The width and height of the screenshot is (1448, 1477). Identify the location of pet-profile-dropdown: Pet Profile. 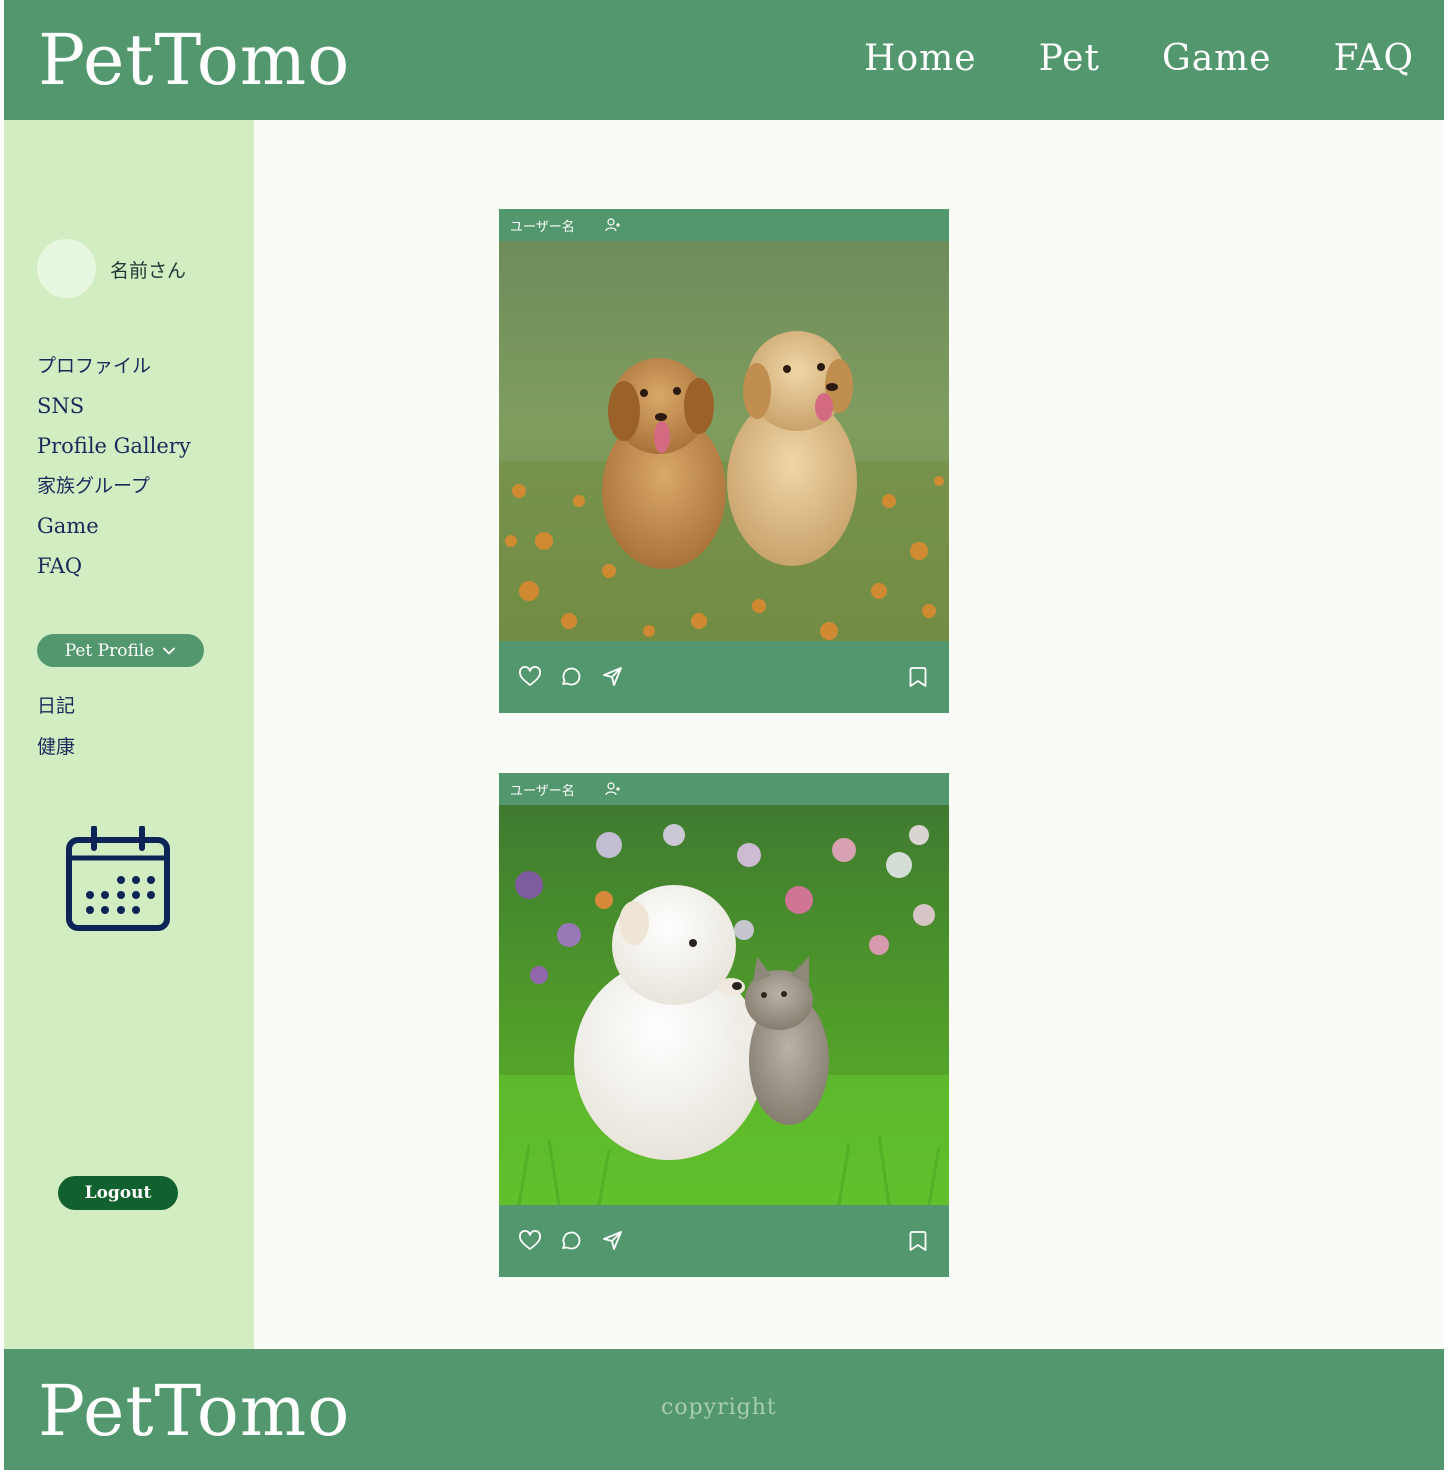
(120, 650).